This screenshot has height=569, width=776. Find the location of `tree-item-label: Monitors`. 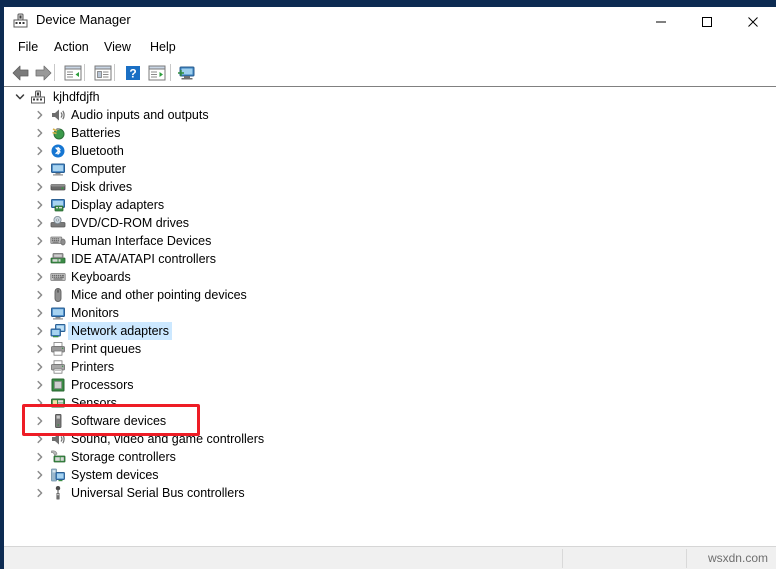

tree-item-label: Monitors is located at coordinates (95, 313).